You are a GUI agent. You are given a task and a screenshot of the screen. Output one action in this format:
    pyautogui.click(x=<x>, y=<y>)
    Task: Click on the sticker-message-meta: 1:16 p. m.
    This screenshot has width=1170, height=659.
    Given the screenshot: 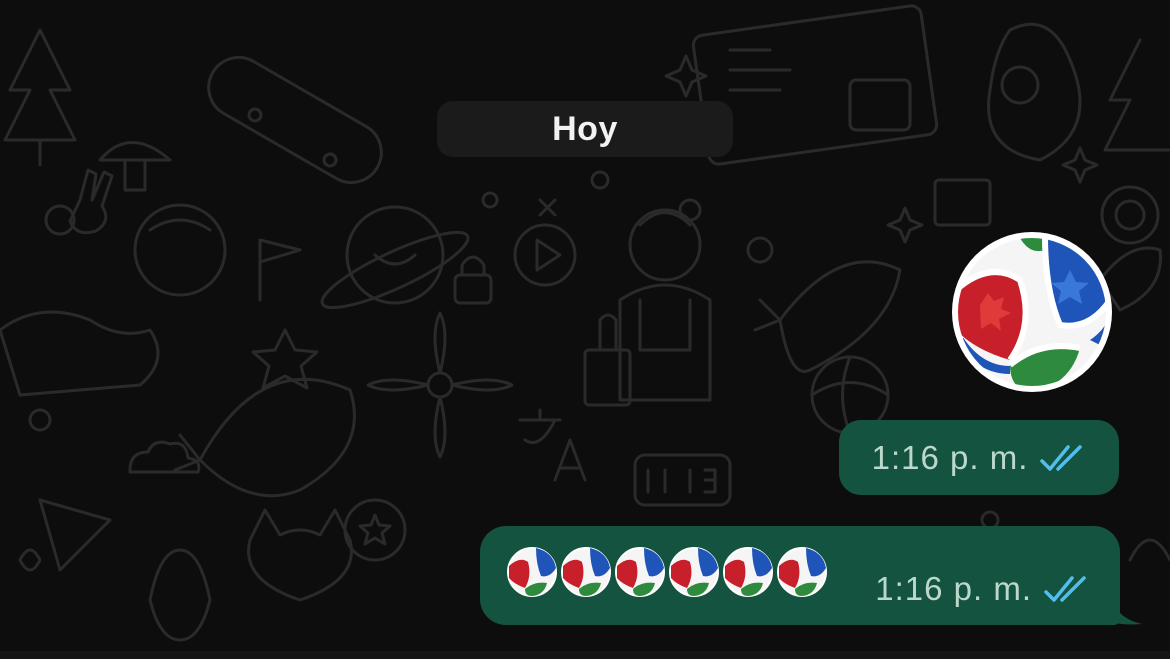 What is the action you would take?
    pyautogui.click(x=979, y=457)
    